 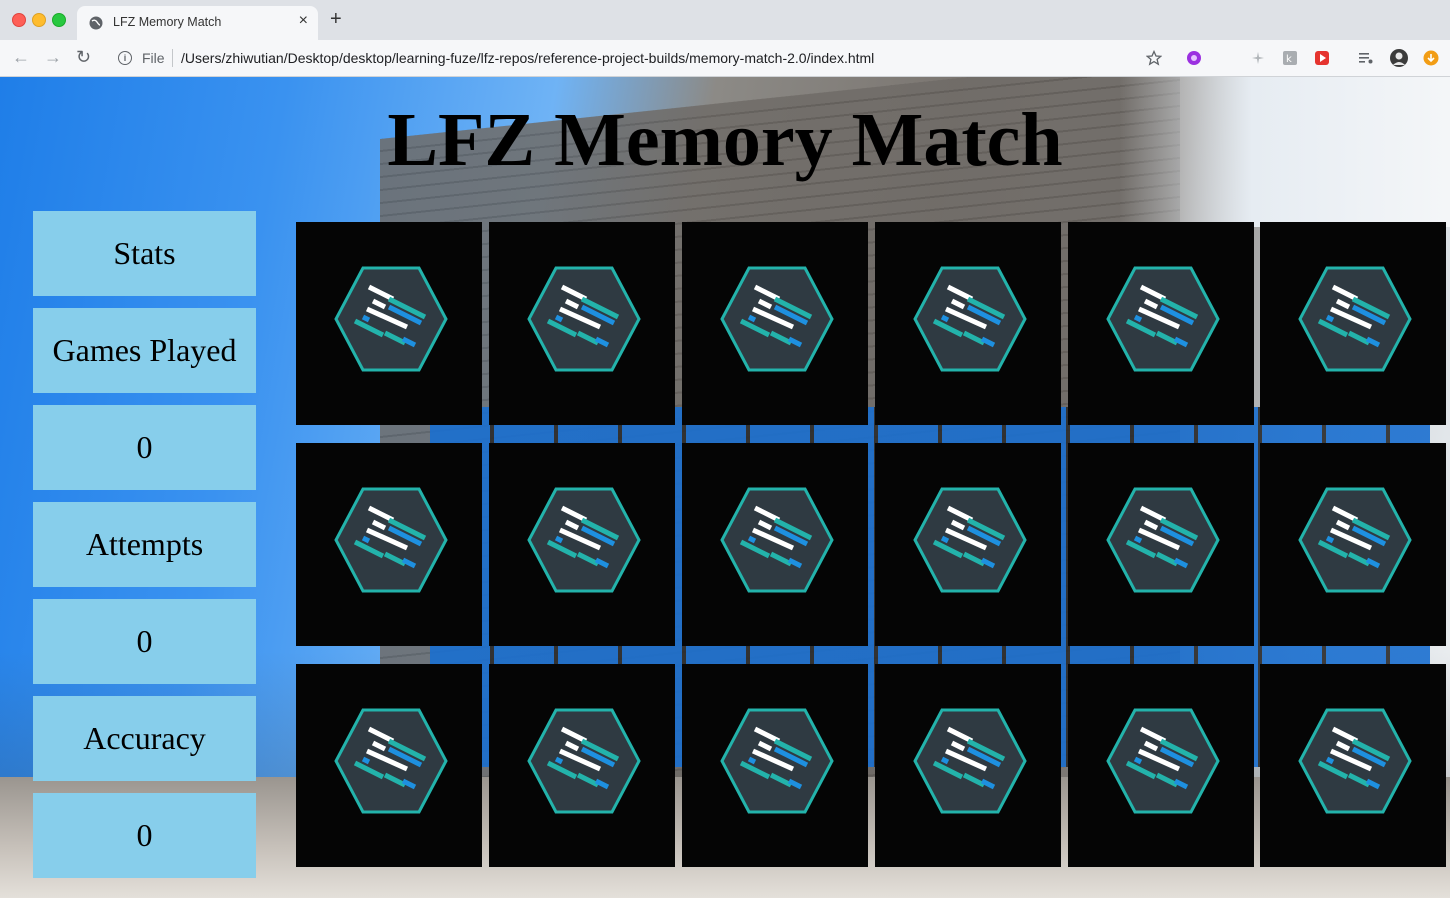 What do you see at coordinates (144, 350) in the screenshot?
I see `games-played-label: Games Played` at bounding box center [144, 350].